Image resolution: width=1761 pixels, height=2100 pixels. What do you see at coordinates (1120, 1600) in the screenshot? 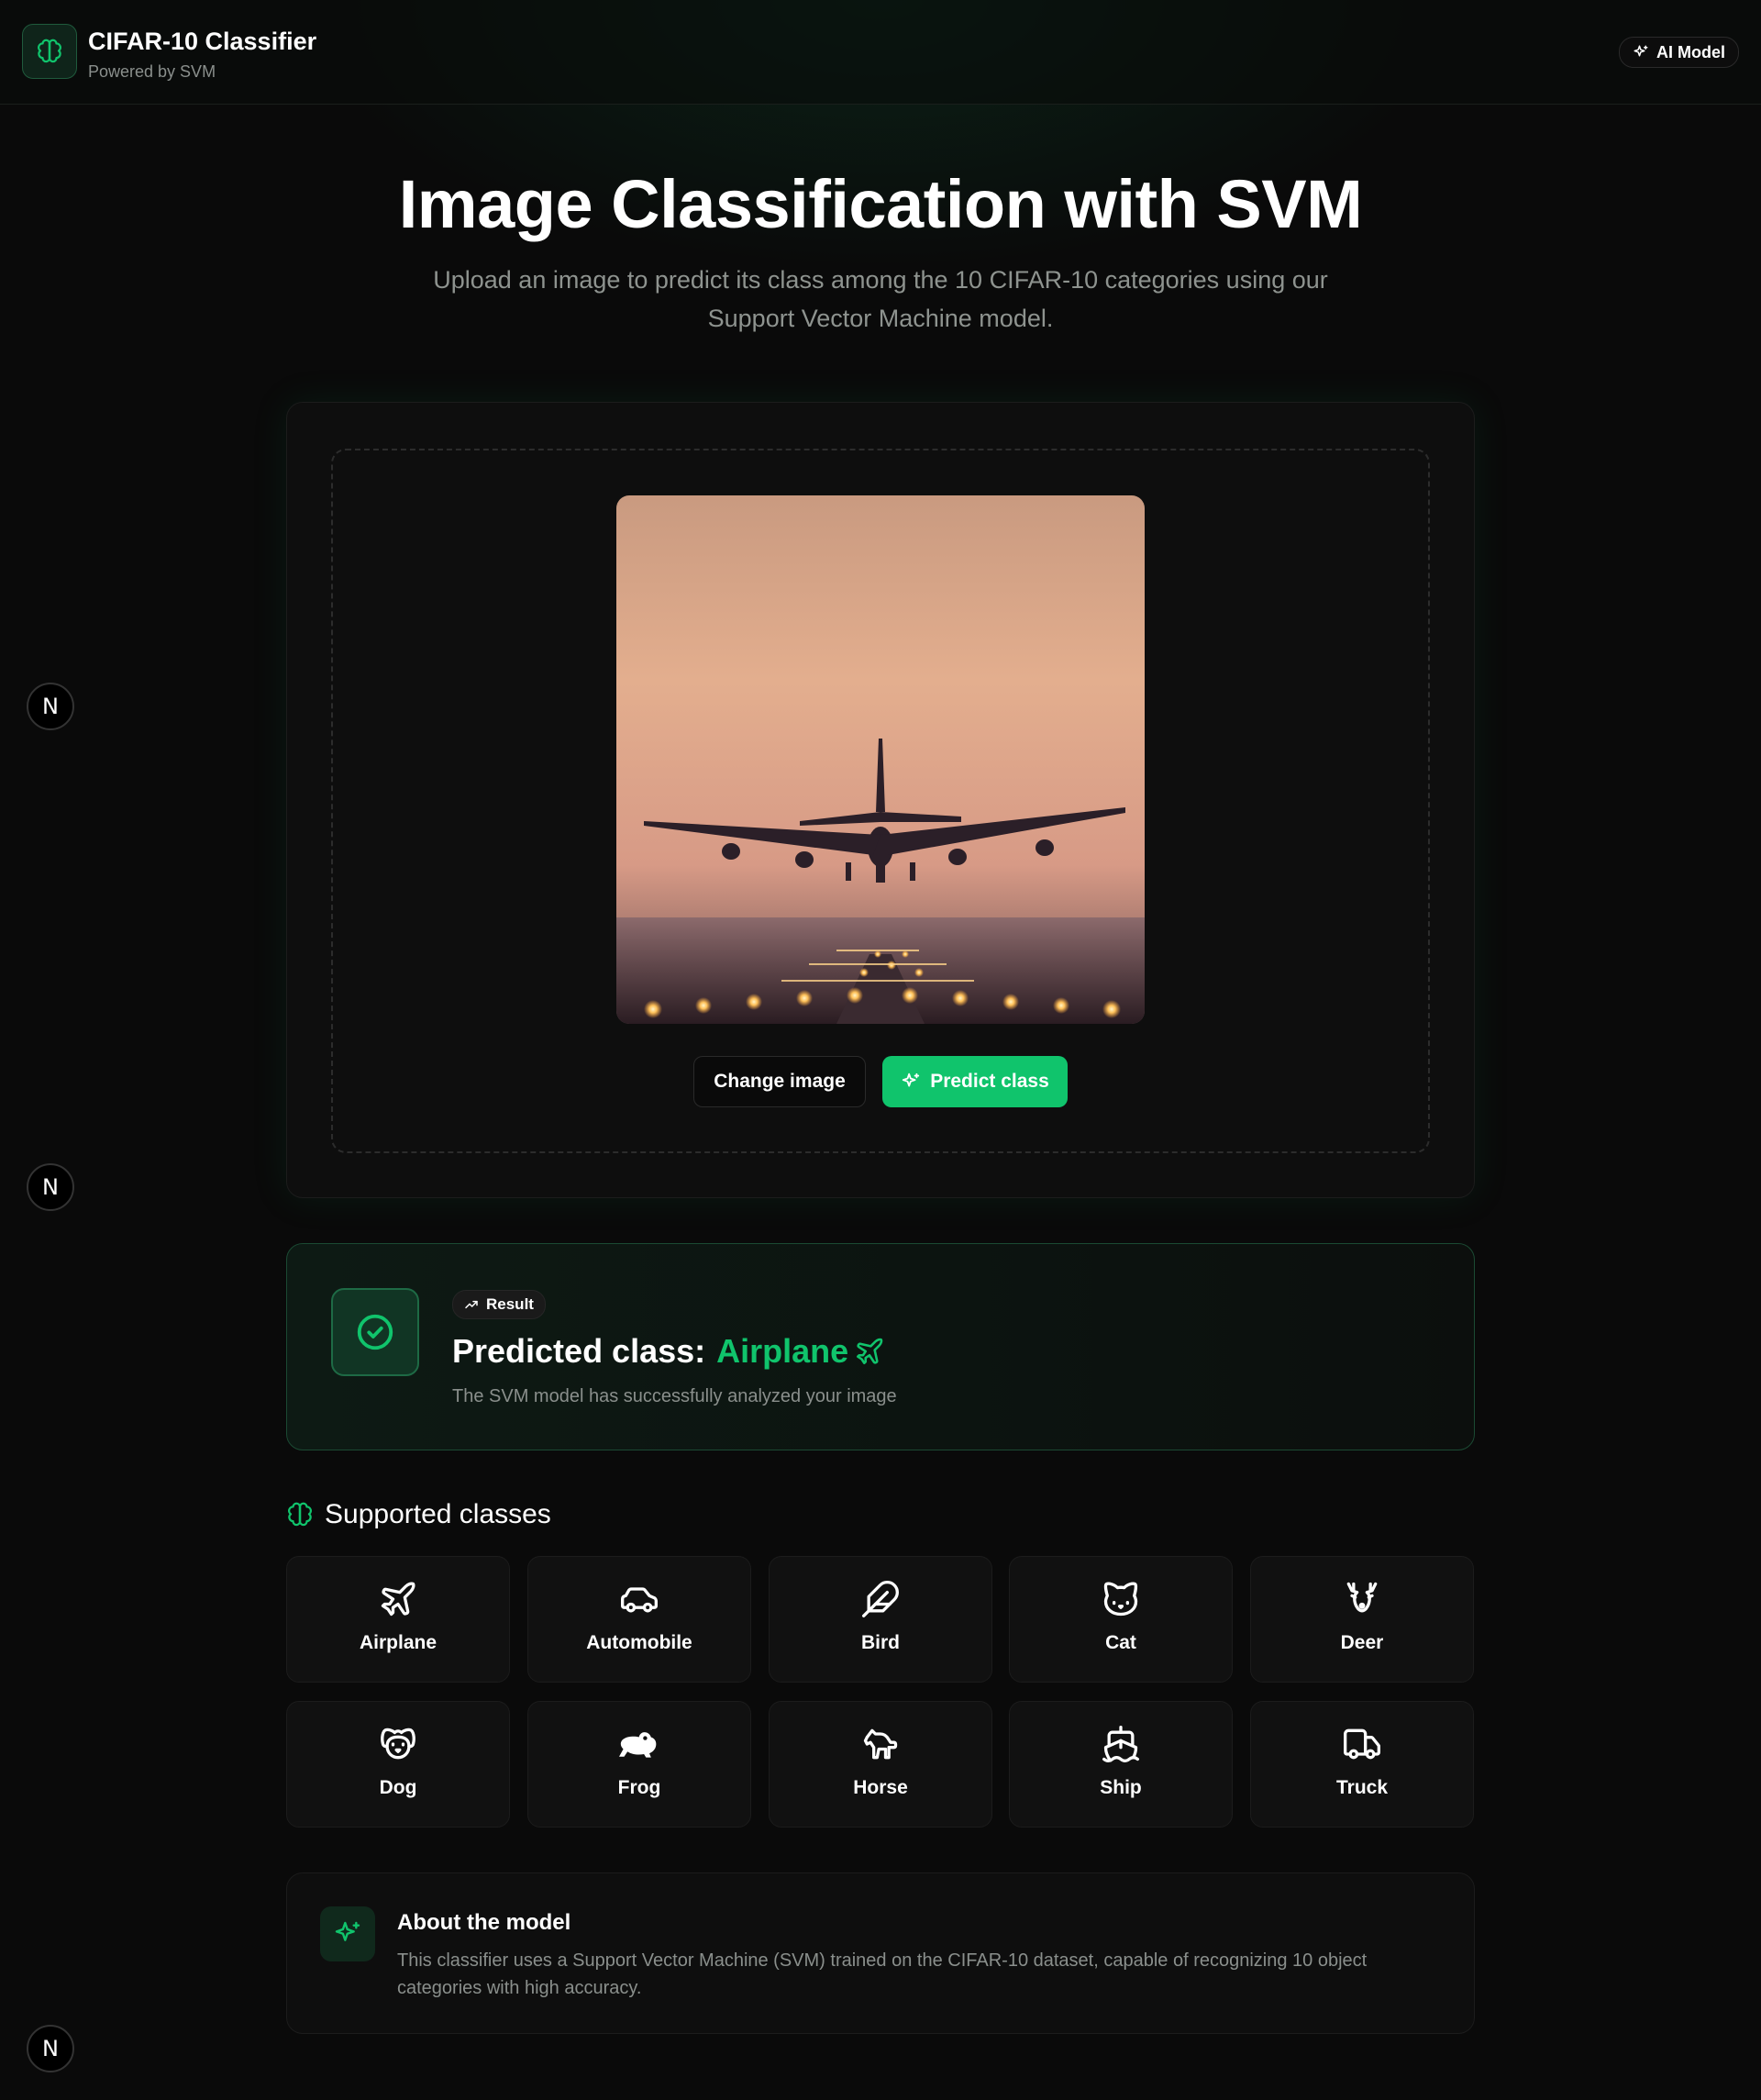
I see `cat-icon` at bounding box center [1120, 1600].